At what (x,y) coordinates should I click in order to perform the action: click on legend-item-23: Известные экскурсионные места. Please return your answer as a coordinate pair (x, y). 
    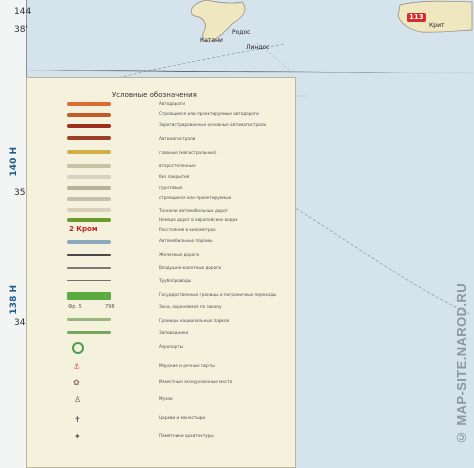
    Looking at the image, I should click on (196, 381).